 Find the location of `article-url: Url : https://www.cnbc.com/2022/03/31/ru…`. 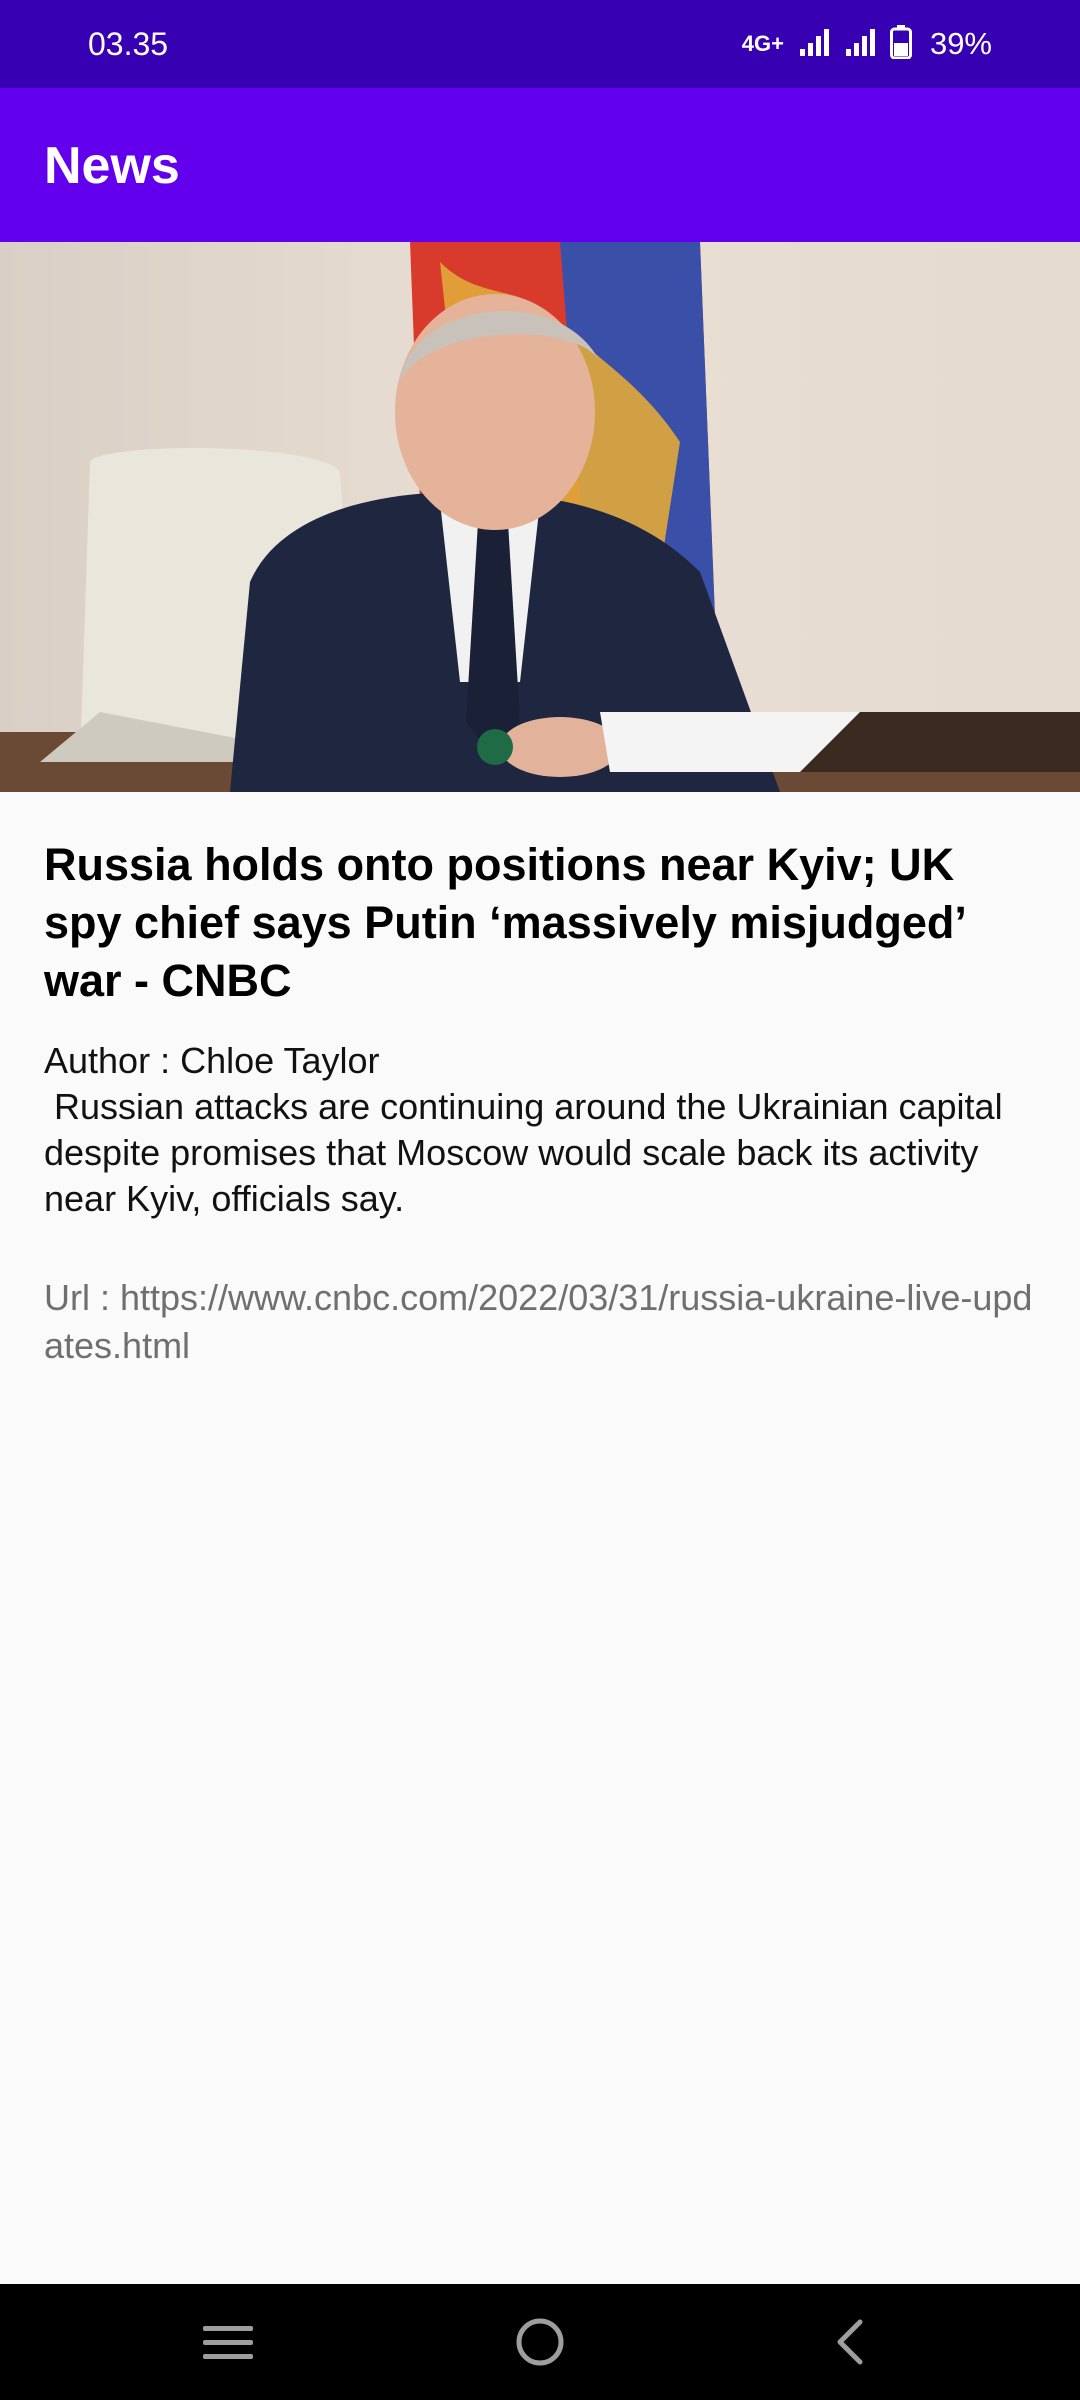

article-url: Url : https://www.cnbc.com/2022/03/31/ru… is located at coordinates (539, 1322).